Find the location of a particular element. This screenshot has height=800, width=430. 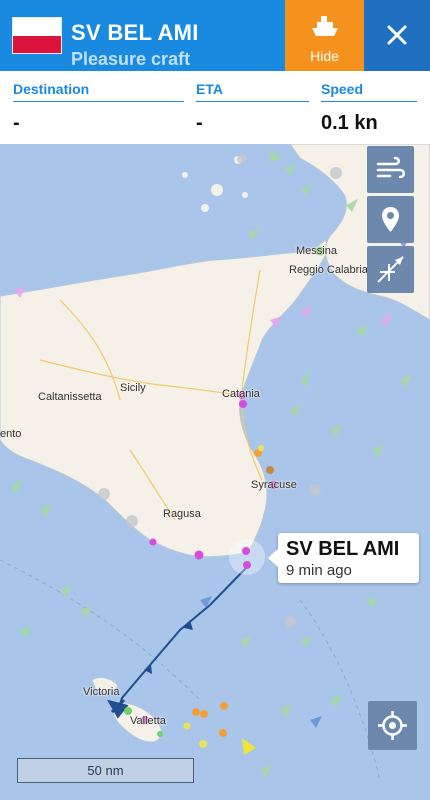

vessel-callout: SV BEL AMI 9 min ago is located at coordinates (343, 558).